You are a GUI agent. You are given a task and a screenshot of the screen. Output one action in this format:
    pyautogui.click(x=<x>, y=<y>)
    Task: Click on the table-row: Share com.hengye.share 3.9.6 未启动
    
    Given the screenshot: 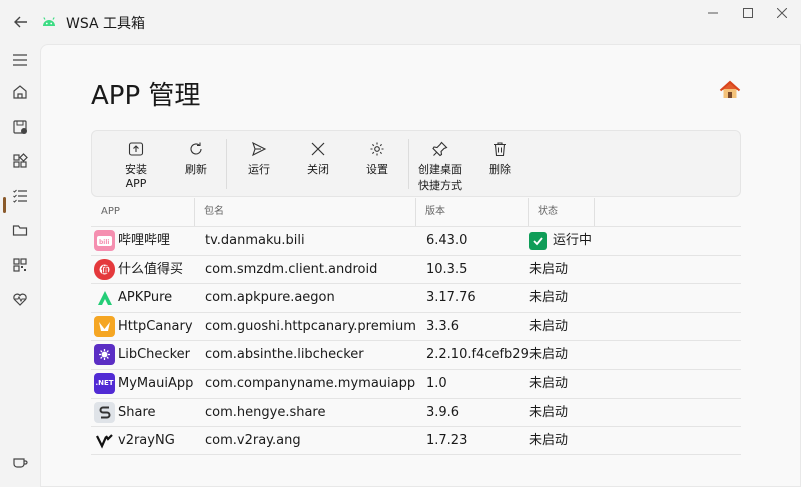 What is the action you would take?
    pyautogui.click(x=416, y=412)
    